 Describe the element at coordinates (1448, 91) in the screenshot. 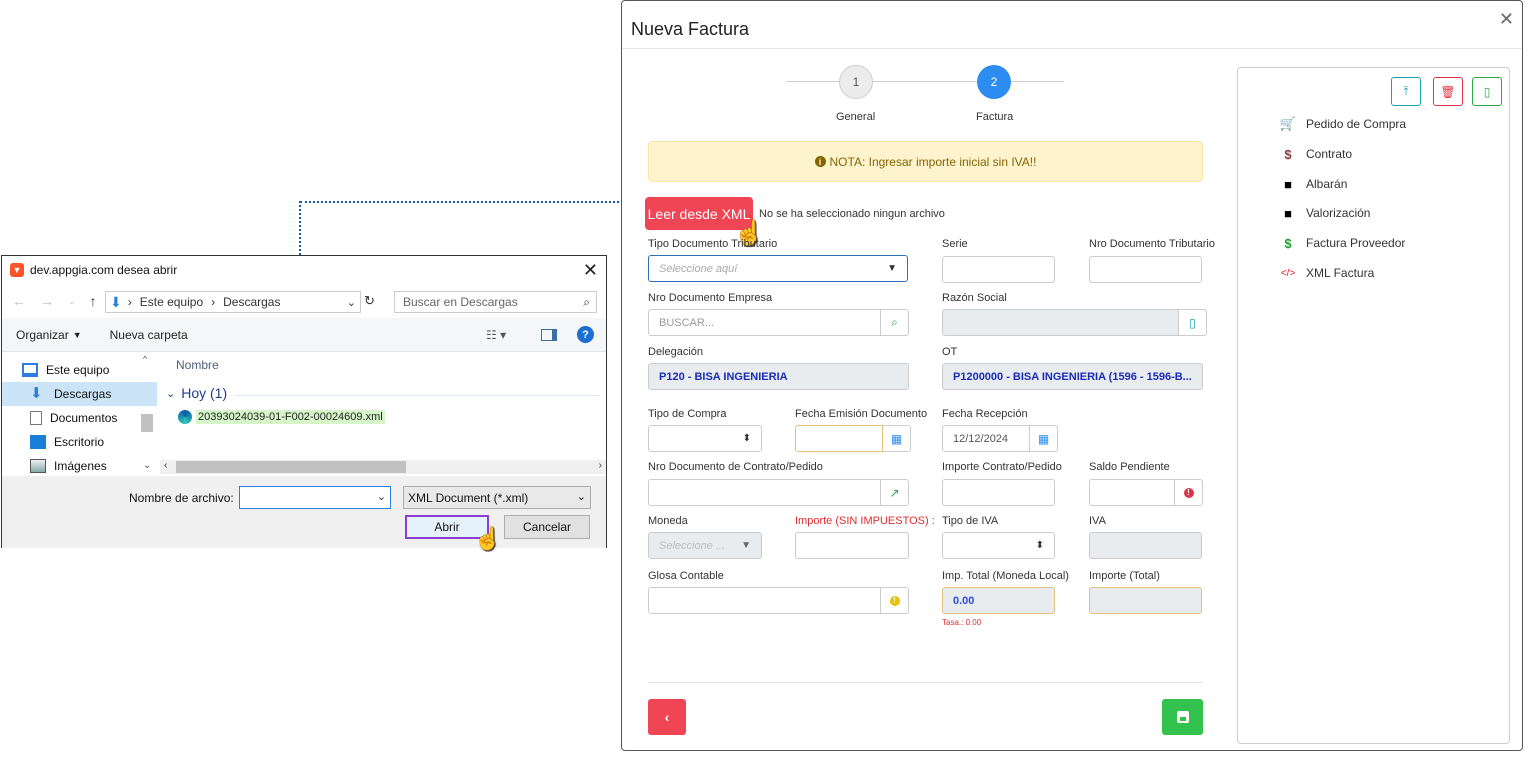

I see `delete-button: 🗑` at that location.